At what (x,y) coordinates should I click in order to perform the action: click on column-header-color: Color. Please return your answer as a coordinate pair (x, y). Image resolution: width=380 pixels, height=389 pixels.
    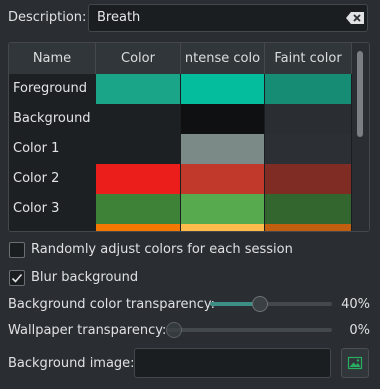
    Looking at the image, I should click on (138, 58).